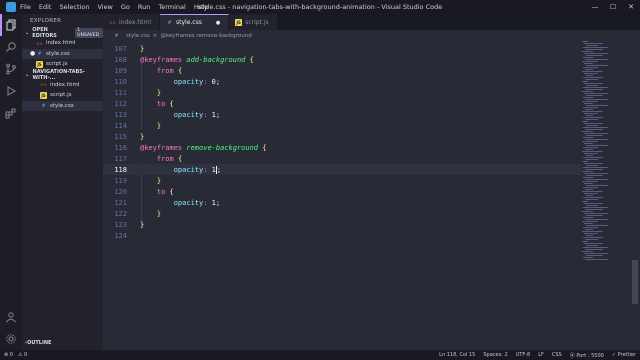 The height and width of the screenshot is (360, 640). Describe the element at coordinates (197, 202) in the screenshot. I see `code-text: opacity: 1;` at that location.